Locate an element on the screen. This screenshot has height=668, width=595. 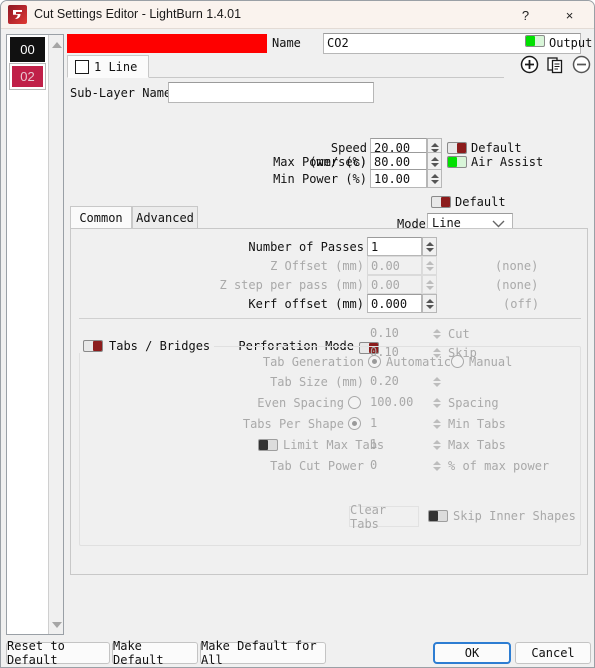
max-tabs-spinner is located at coordinates (436, 444).